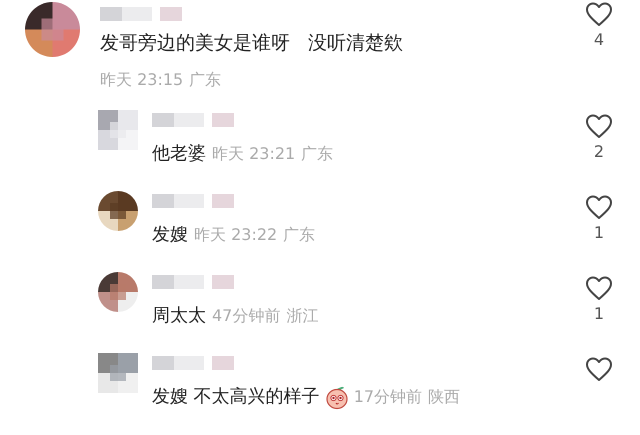 Image resolution: width=640 pixels, height=435 pixels. What do you see at coordinates (142, 79) in the screenshot?
I see `comment-time: 昨天 23:15` at bounding box center [142, 79].